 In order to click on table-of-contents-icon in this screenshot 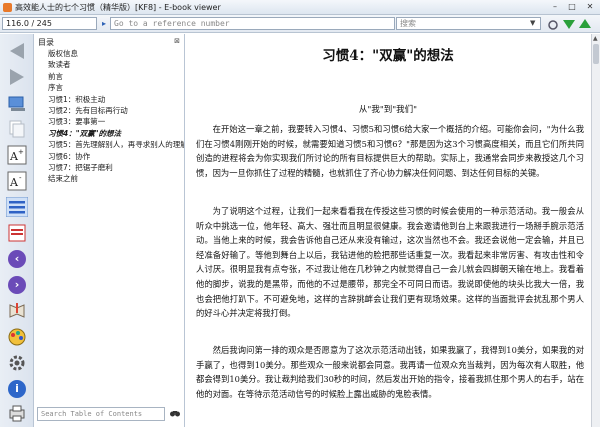, I will do `click(17, 207)`.